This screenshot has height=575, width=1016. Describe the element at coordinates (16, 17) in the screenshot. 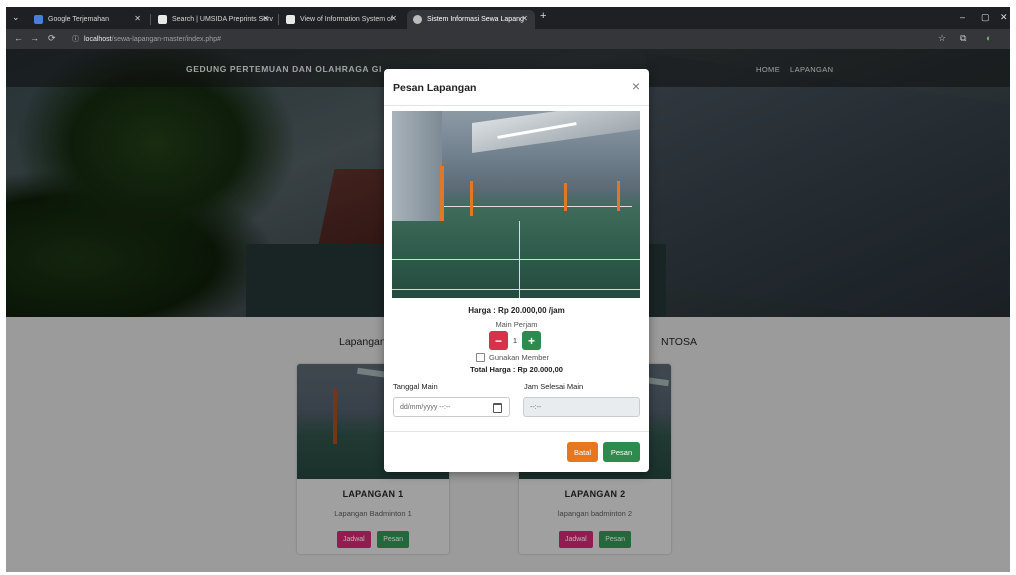

I see `tab-search-icon: ⌄` at that location.